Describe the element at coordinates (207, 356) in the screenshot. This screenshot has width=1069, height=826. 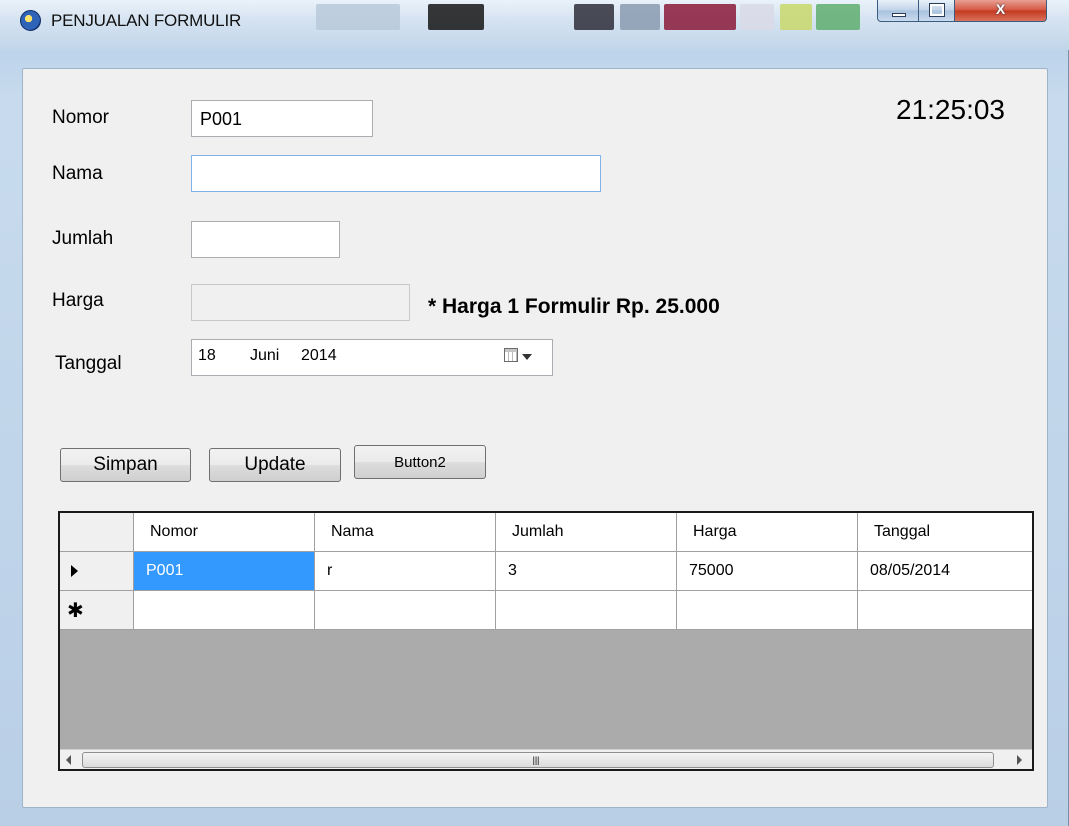
I see `date-day: 18` at that location.